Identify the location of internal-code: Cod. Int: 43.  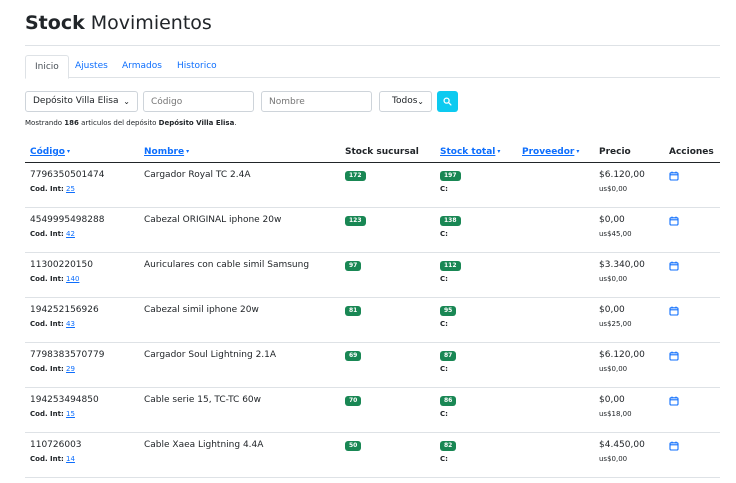
(52, 324).